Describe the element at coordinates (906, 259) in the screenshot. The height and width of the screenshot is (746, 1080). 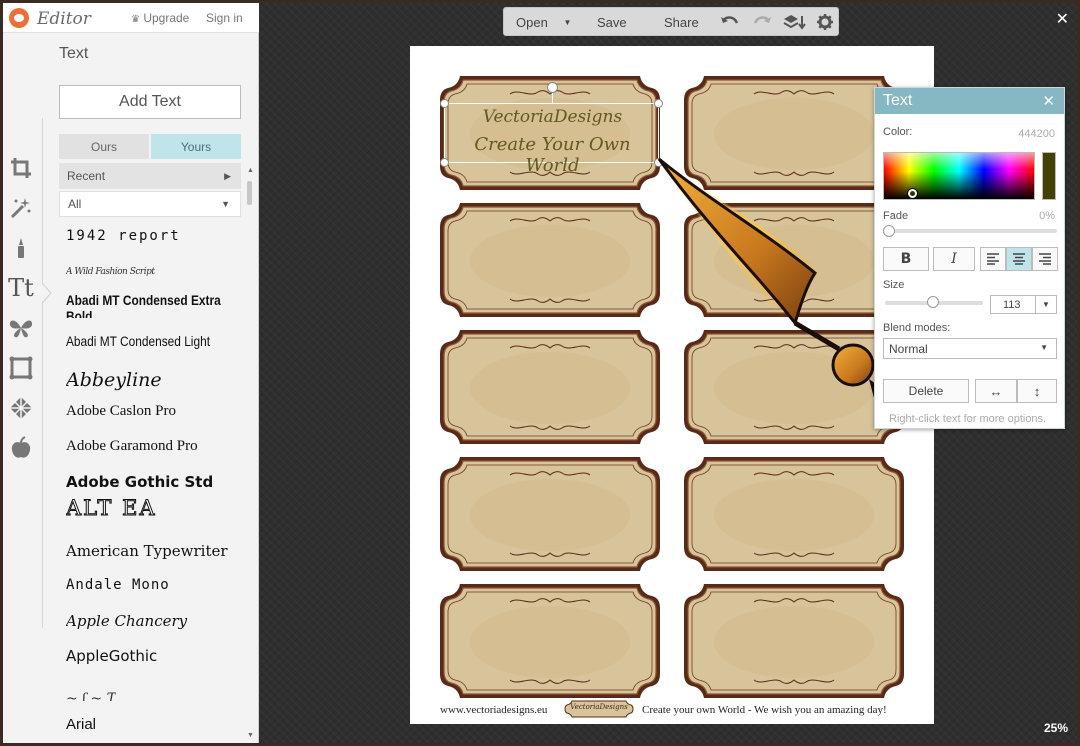
I see `bold-button: B` at that location.